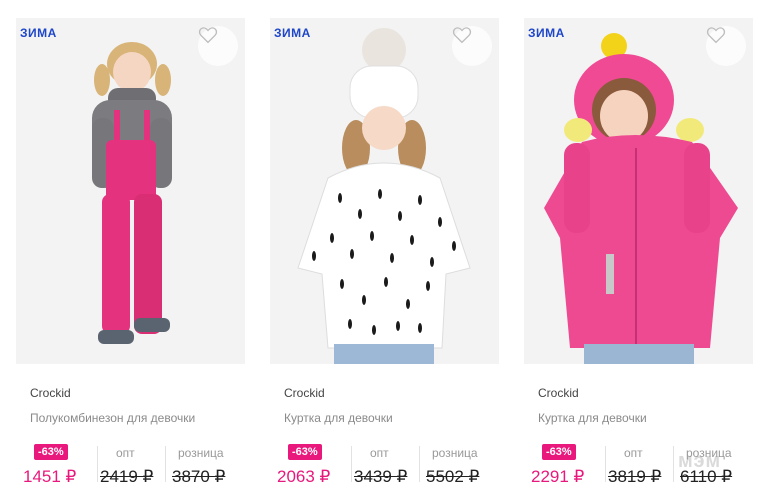 This screenshot has height=495, width=763. I want to click on product-title: Полукомбинезон для девочки, so click(112, 418).